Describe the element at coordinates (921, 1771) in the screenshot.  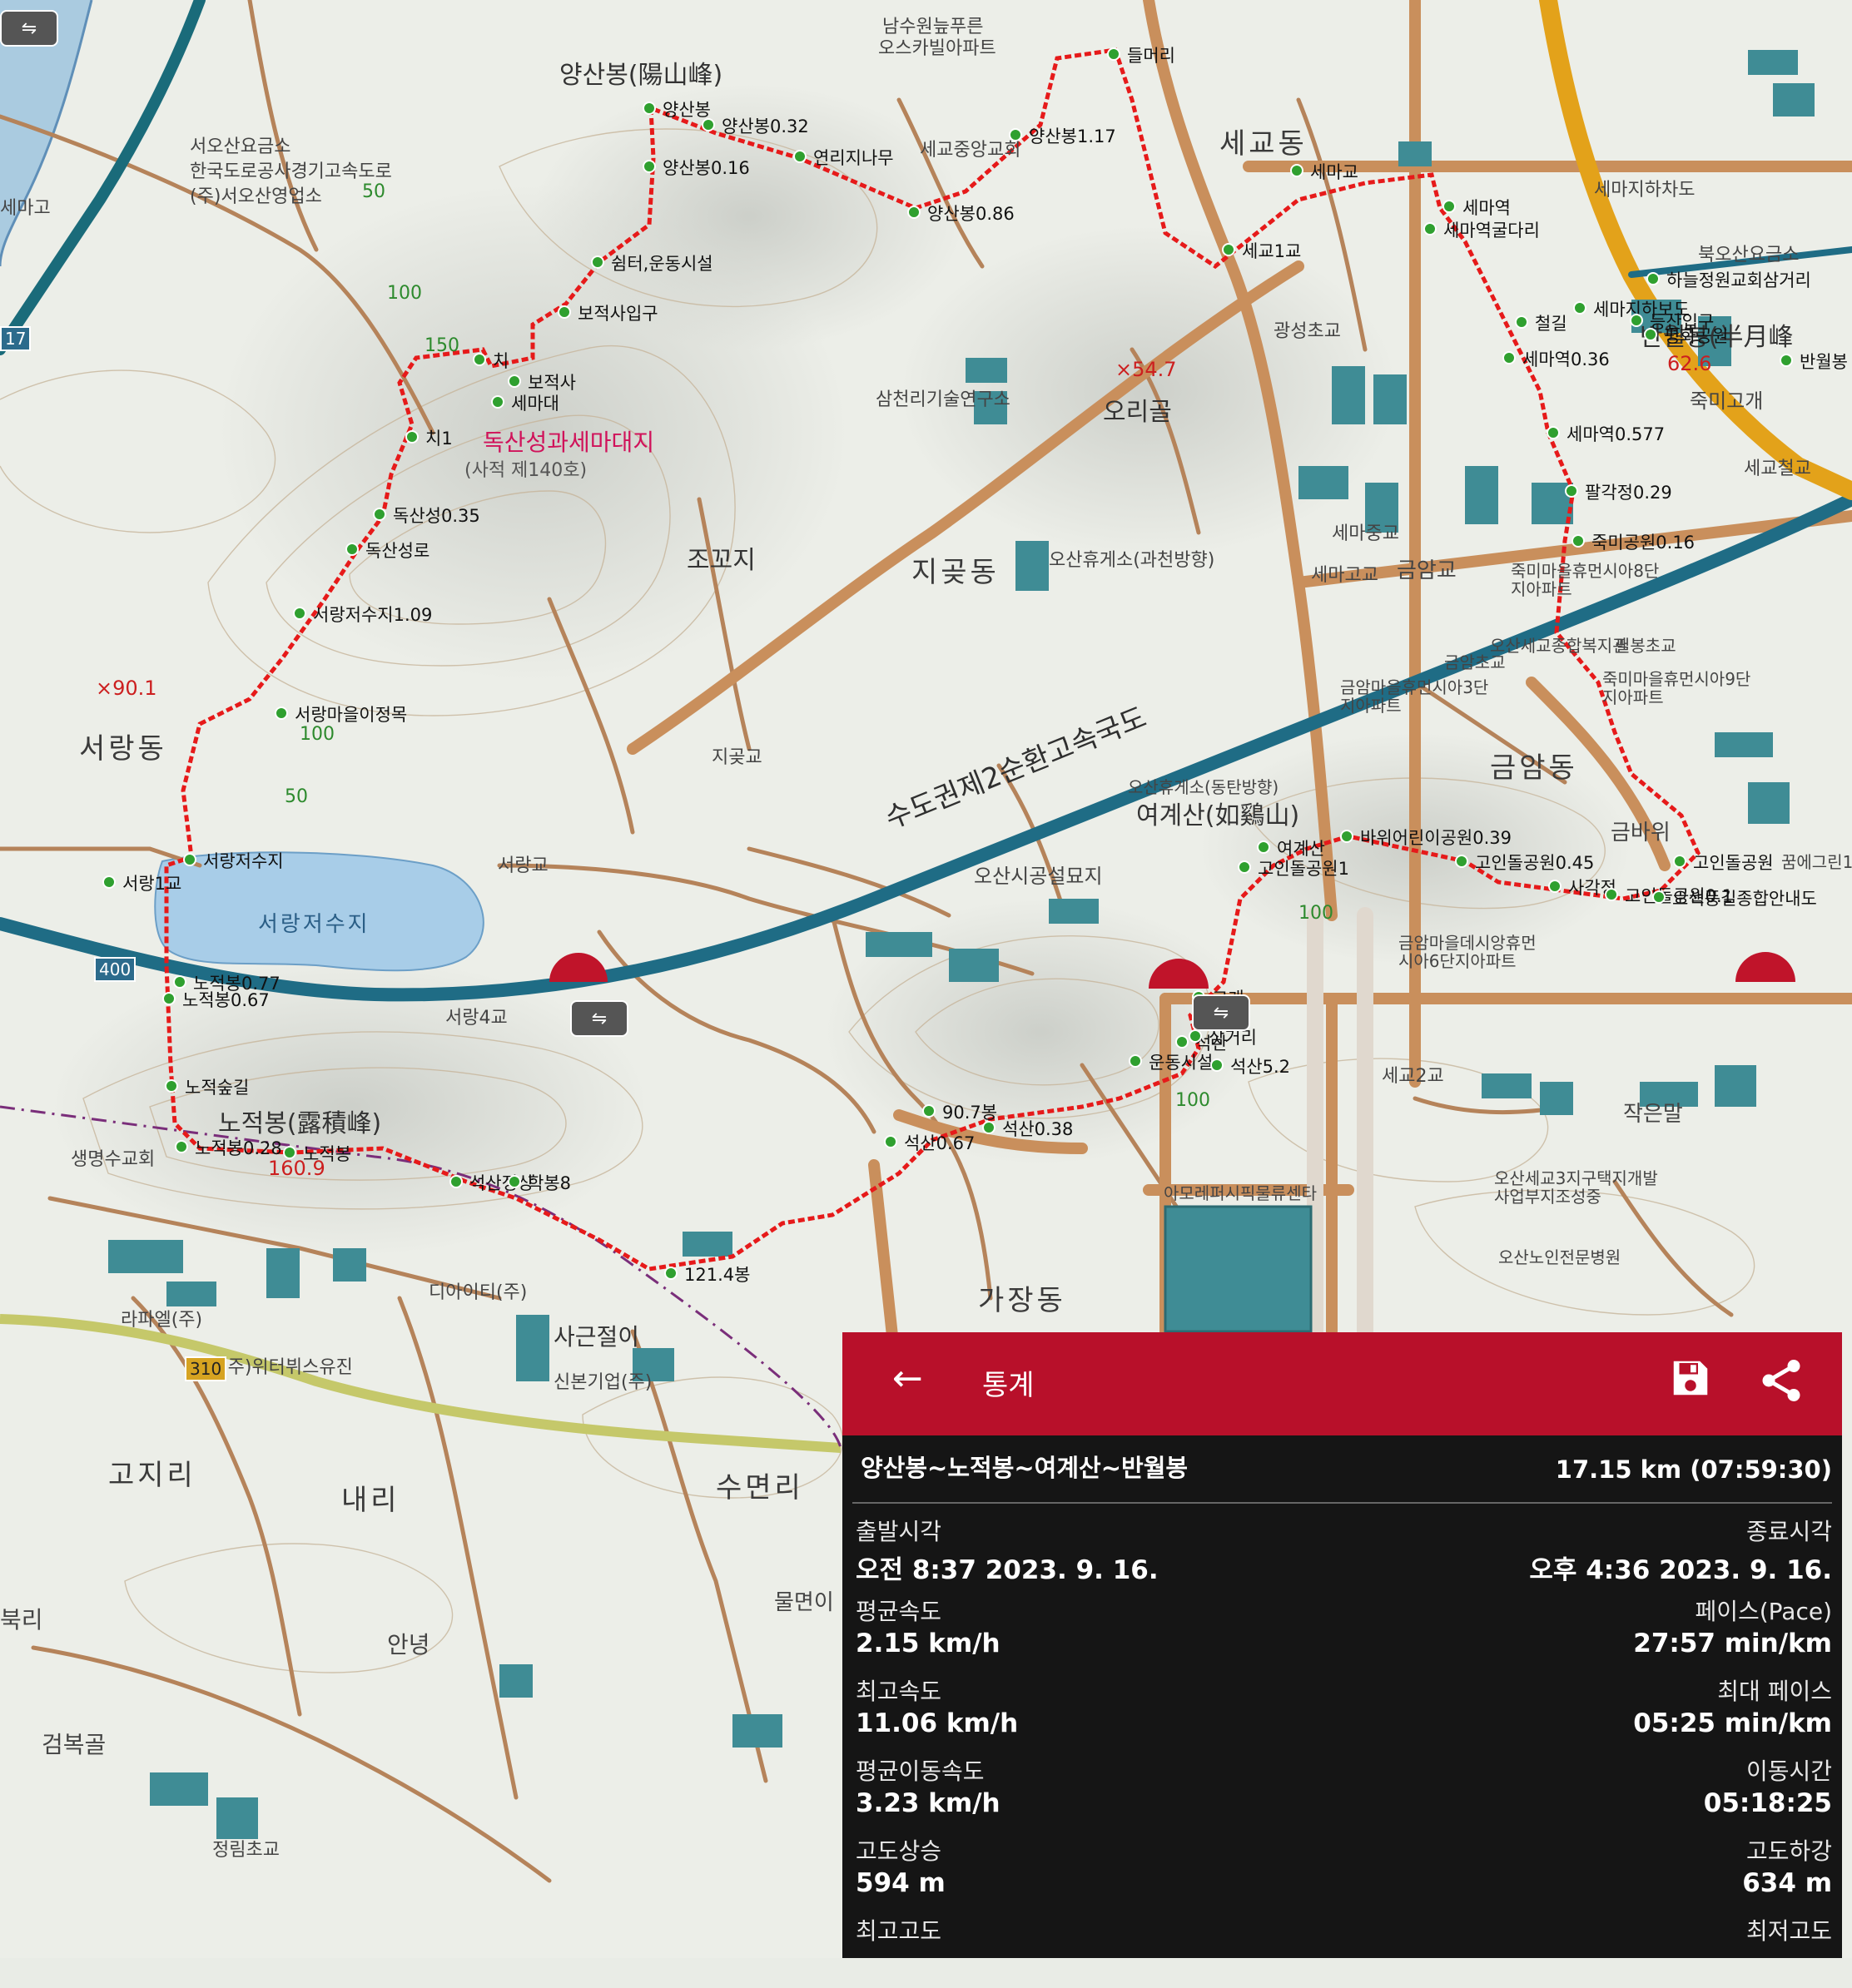
I see `stat-label: 평균이동속도` at that location.